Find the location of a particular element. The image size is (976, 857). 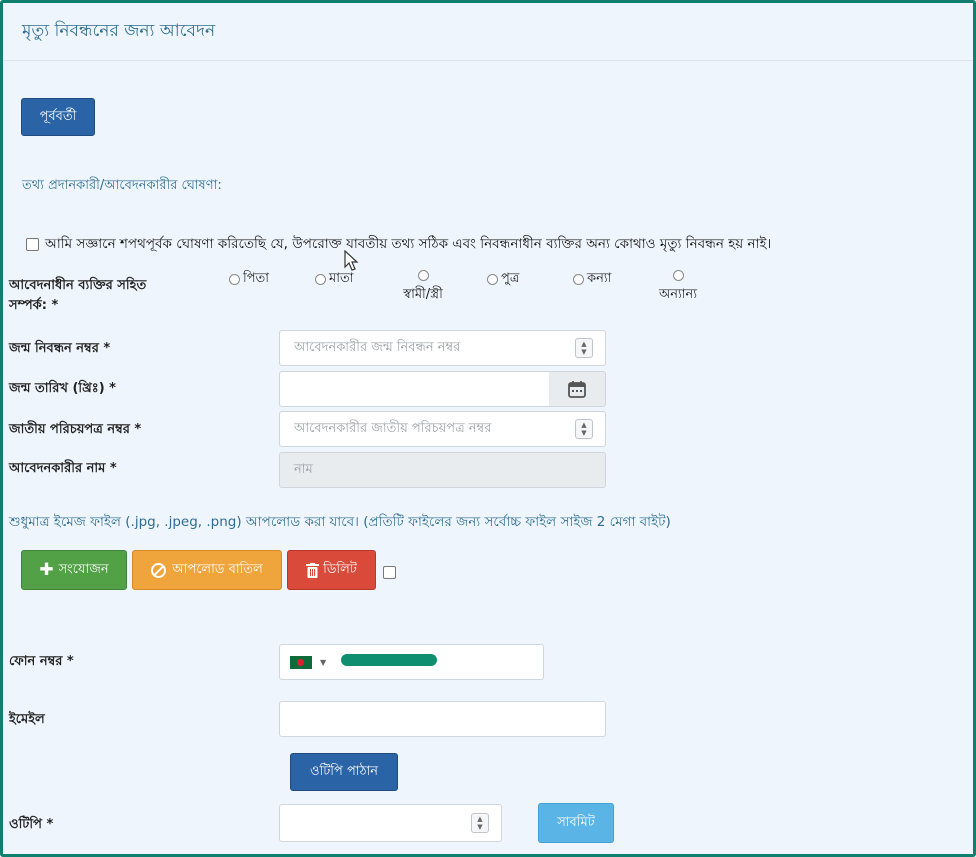

delete-button: ডিলিট is located at coordinates (331, 570).